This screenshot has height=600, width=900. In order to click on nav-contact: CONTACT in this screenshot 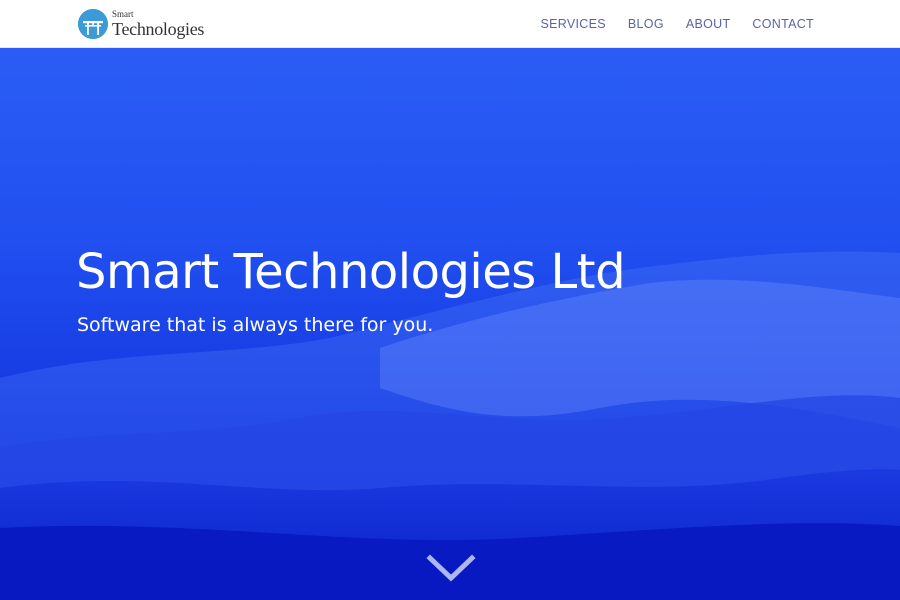, I will do `click(783, 24)`.